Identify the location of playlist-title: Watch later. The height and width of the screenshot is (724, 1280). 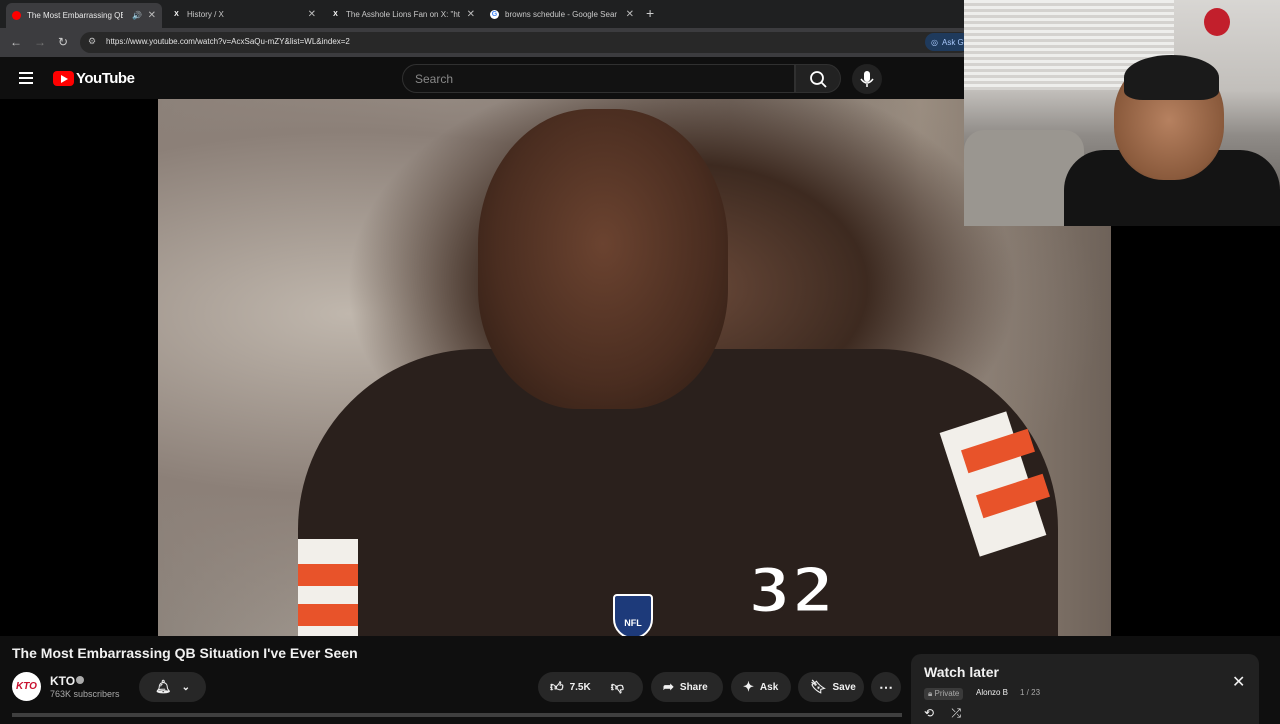
(961, 672).